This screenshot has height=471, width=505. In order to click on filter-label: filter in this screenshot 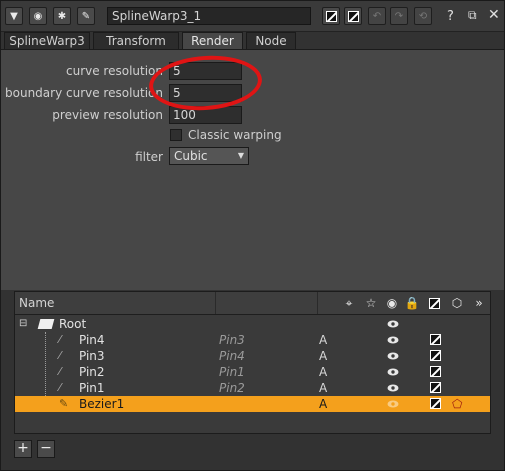, I will do `click(149, 157)`.